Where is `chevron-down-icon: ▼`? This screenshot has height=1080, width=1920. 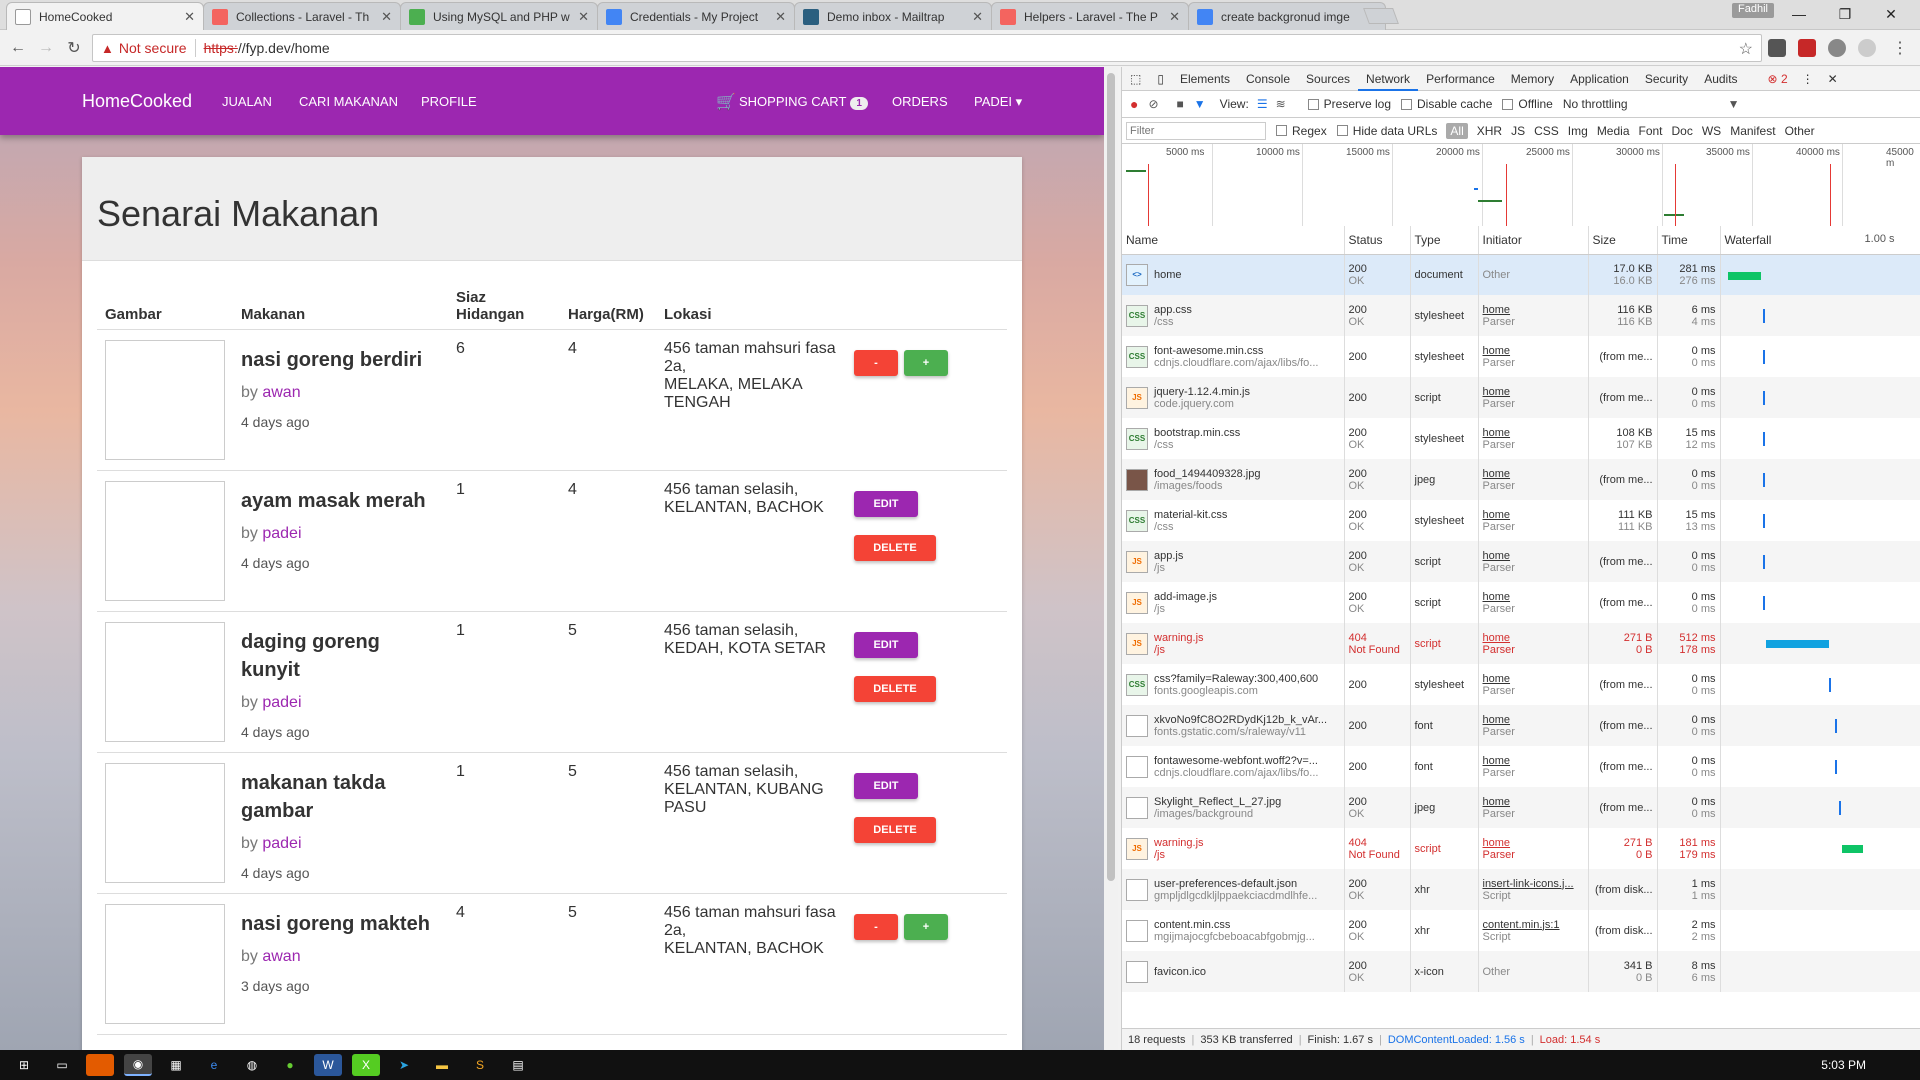
chevron-down-icon: ▼ is located at coordinates (1734, 104).